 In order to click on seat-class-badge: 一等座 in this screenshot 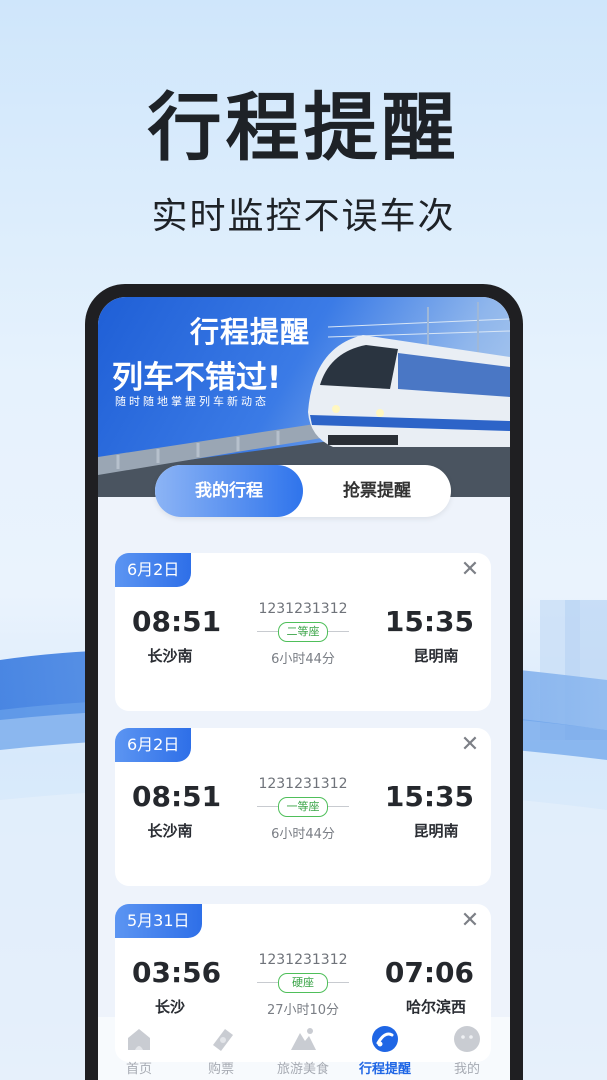, I will do `click(303, 807)`.